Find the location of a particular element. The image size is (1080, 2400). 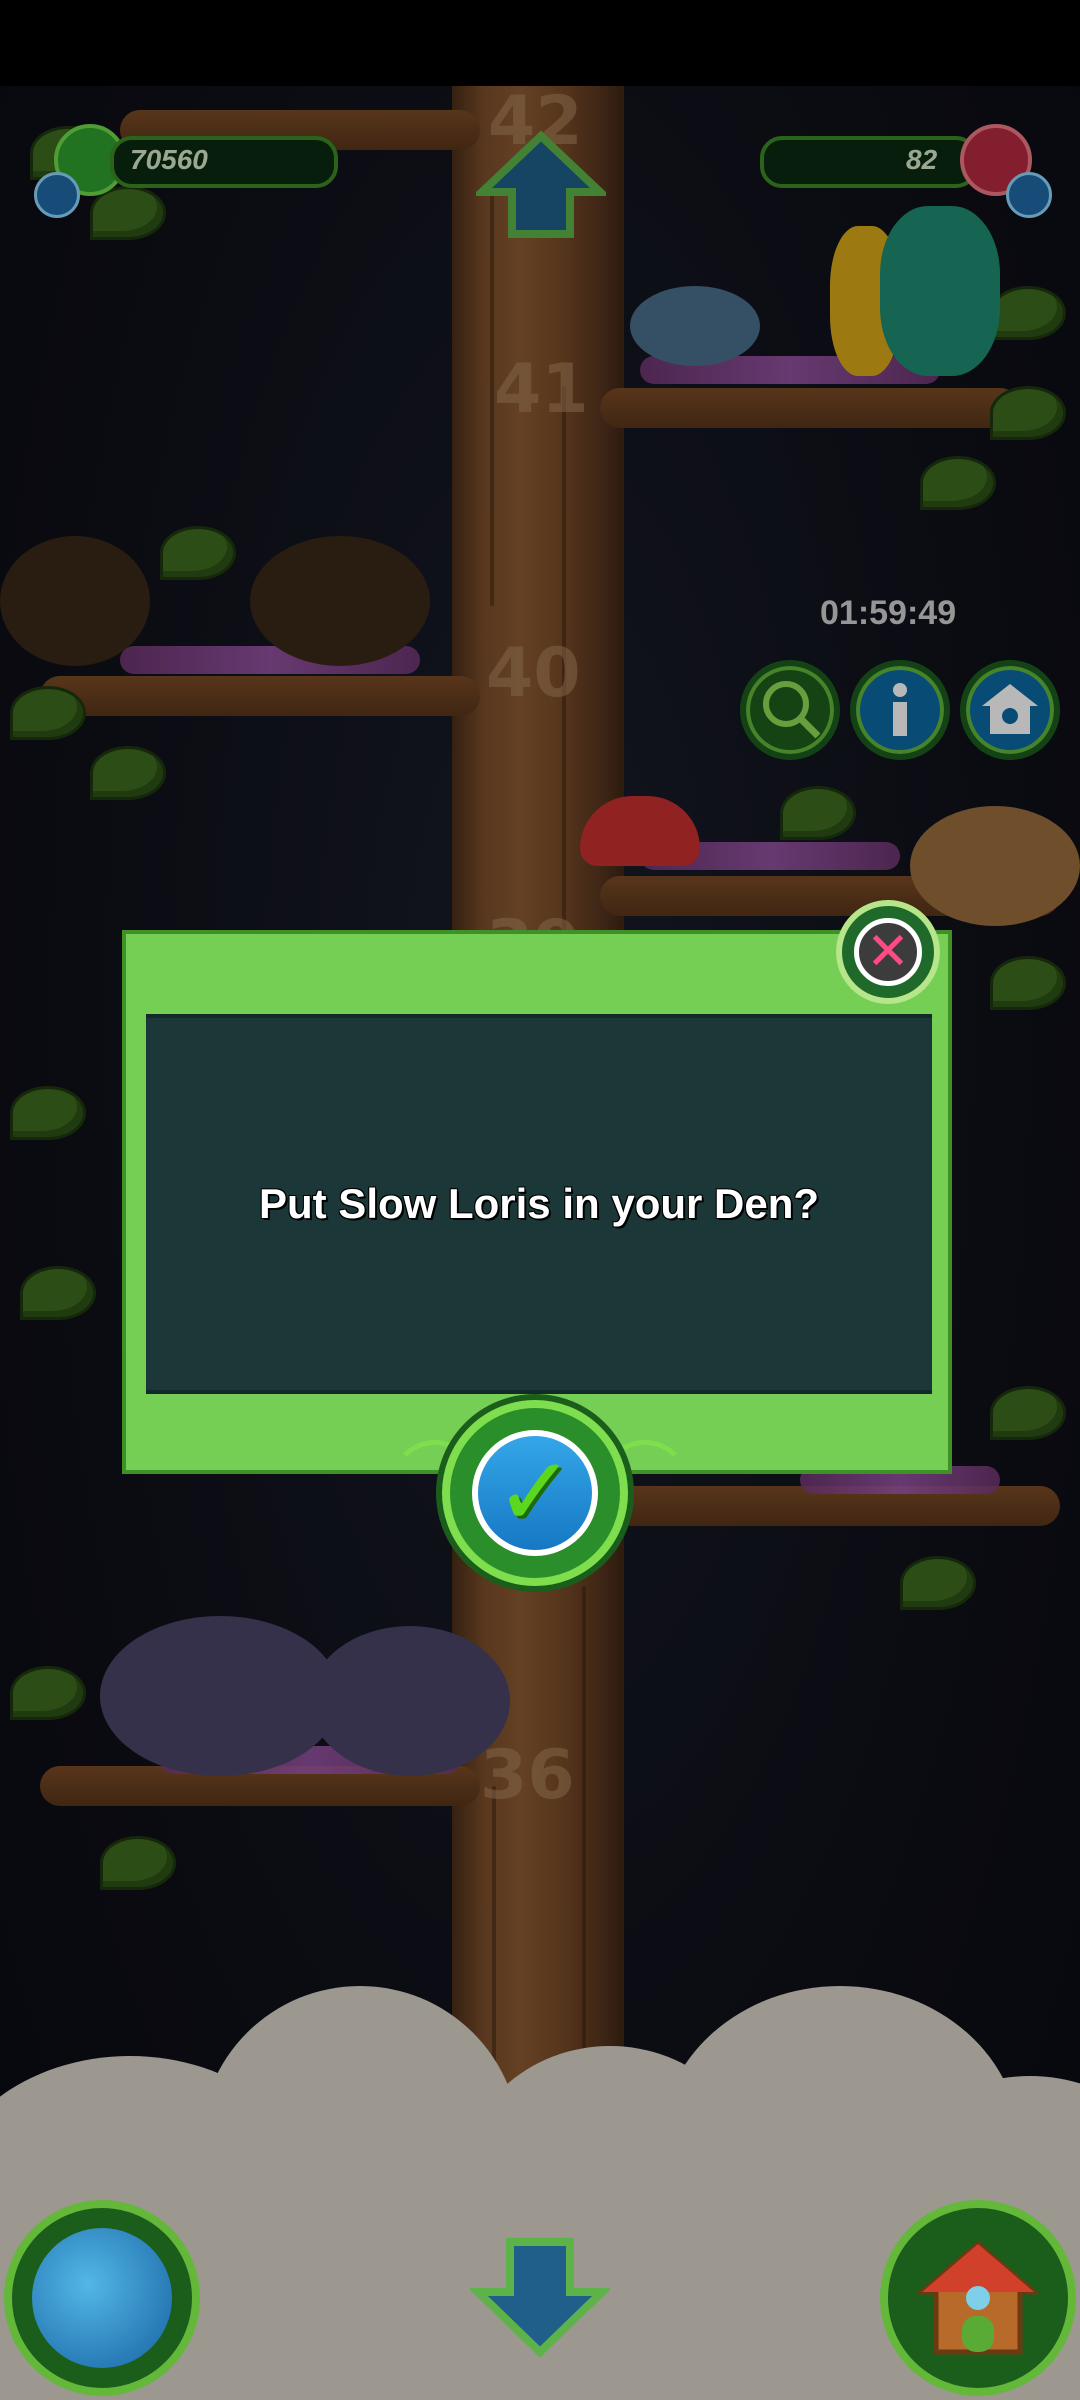

world-map-button is located at coordinates (102, 2298).